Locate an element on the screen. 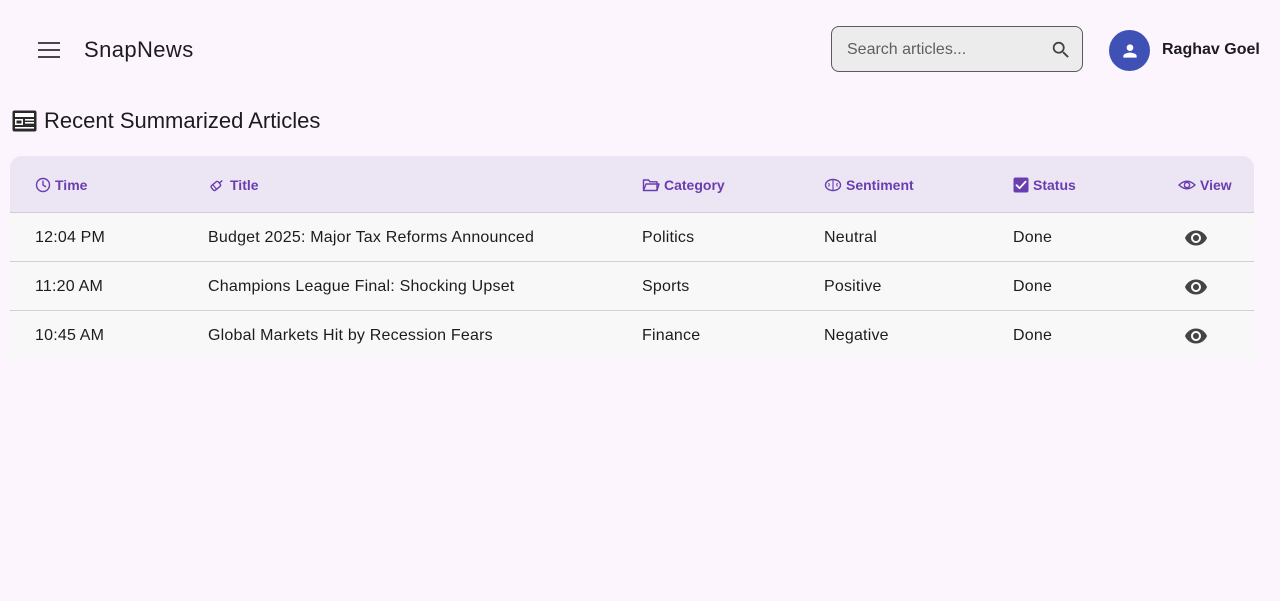  search-input is located at coordinates (947, 50).